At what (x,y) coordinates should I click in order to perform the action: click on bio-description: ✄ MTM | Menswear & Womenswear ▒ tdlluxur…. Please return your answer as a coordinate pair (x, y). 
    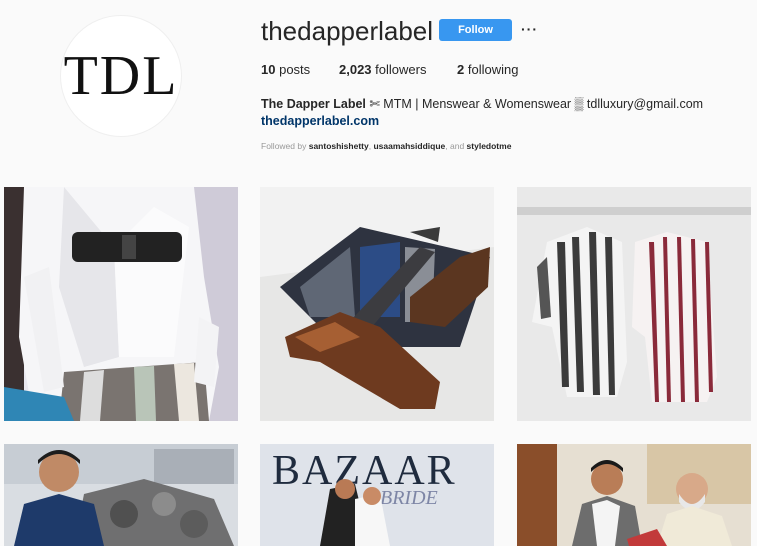
    Looking at the image, I should click on (534, 104).